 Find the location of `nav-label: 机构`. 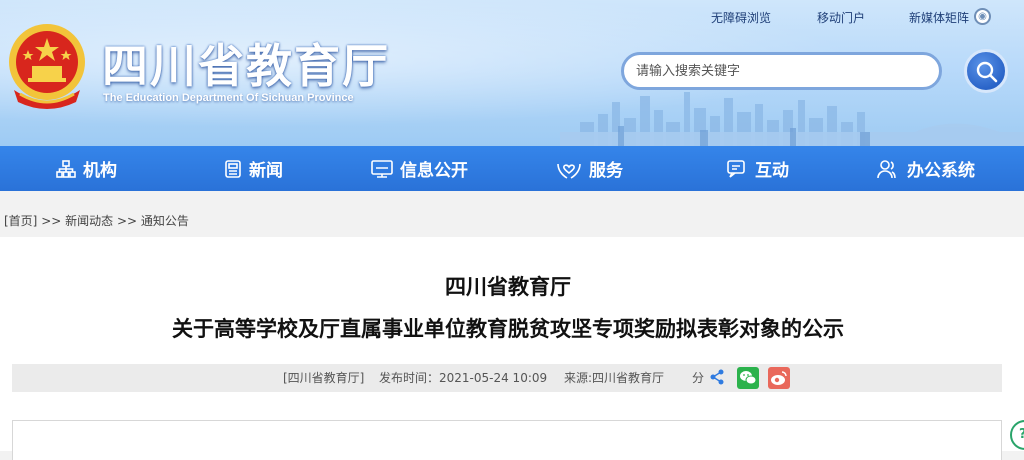

nav-label: 机构 is located at coordinates (100, 171).